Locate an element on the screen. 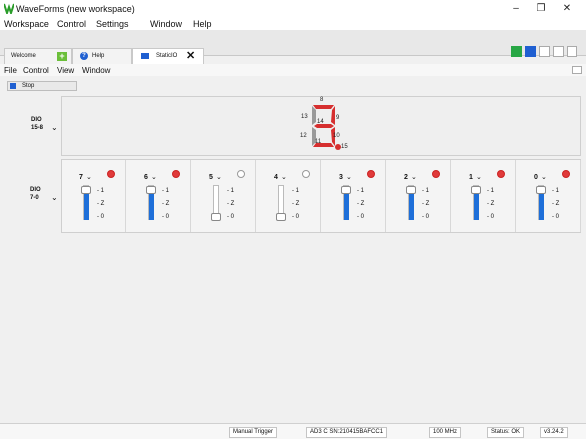 The height and width of the screenshot is (439, 586). channel-number: 6 is located at coordinates (146, 177).